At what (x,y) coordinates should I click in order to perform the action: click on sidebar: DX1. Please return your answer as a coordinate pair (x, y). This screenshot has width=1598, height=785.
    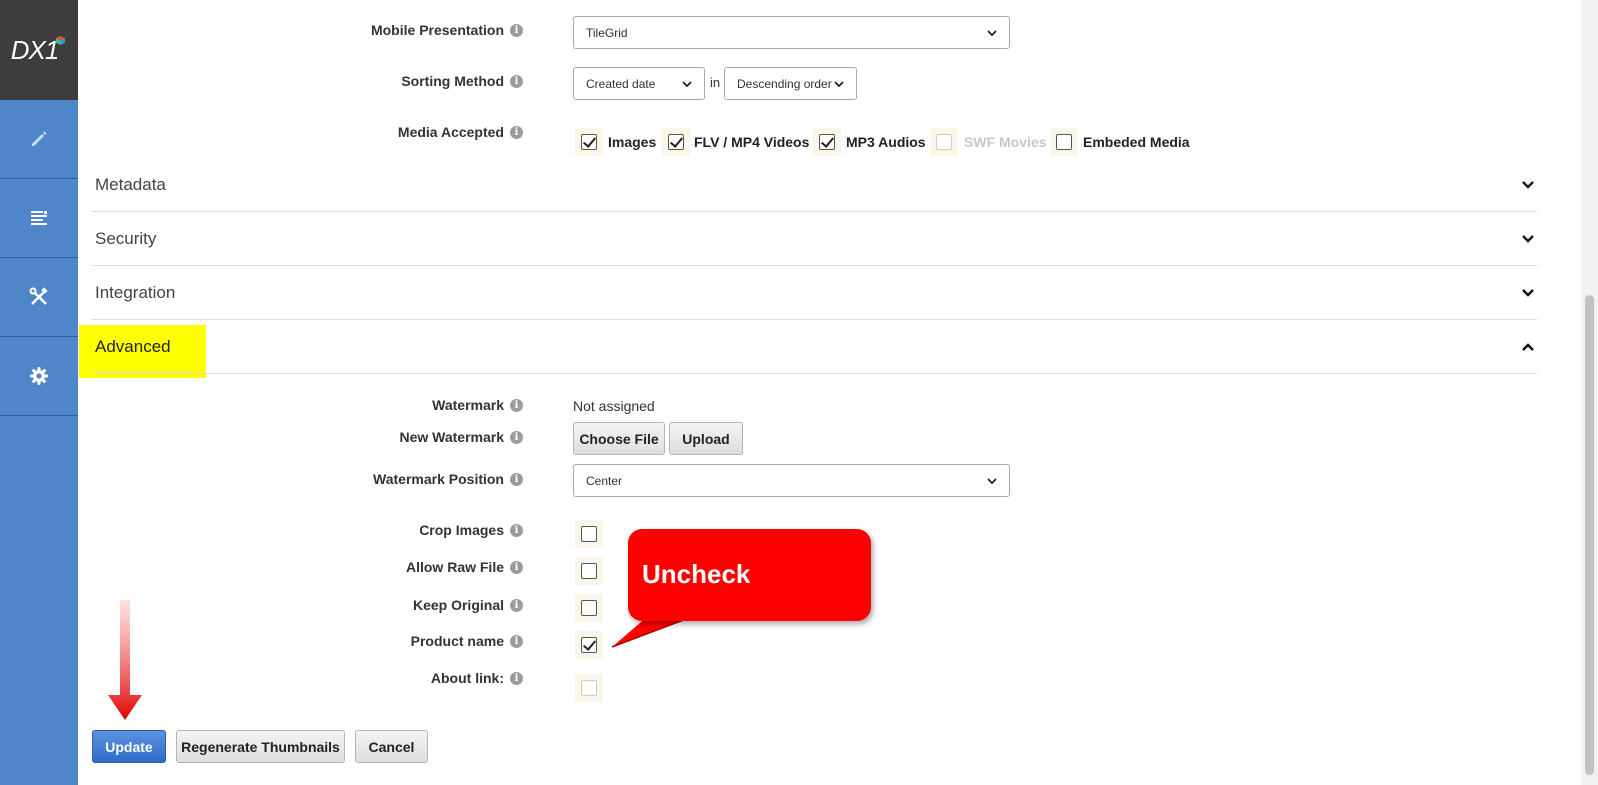
    Looking at the image, I should click on (39, 392).